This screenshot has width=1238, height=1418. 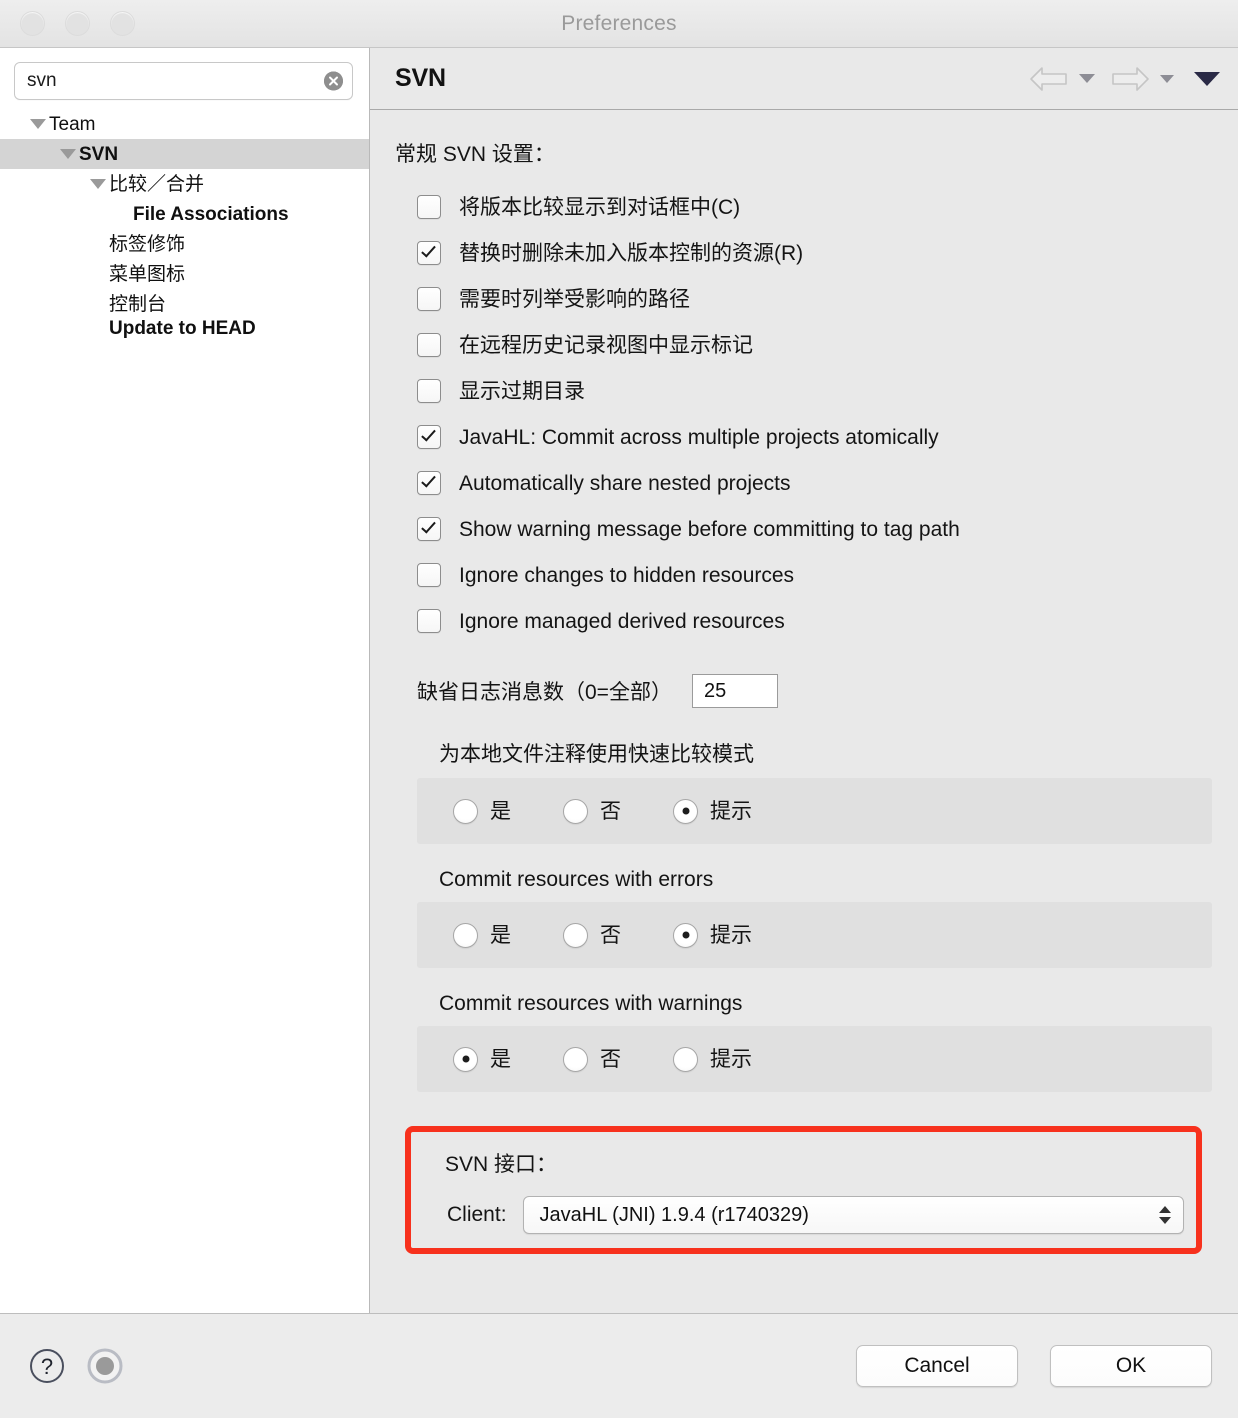 What do you see at coordinates (1167, 78) in the screenshot?
I see `forward-dropdown-icon` at bounding box center [1167, 78].